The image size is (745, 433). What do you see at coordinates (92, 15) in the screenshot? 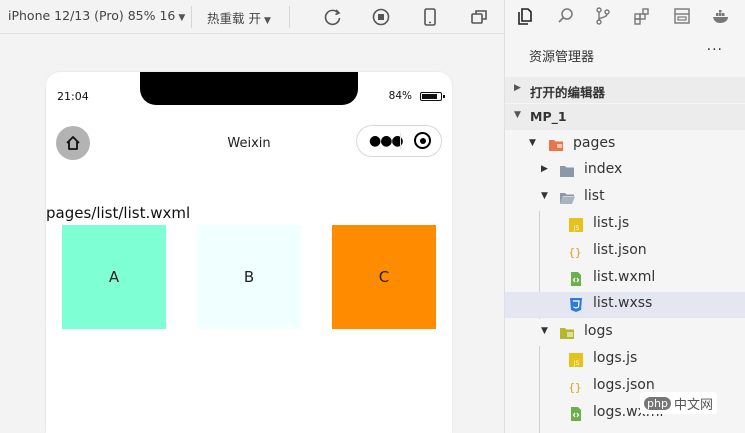
I see `device-select-label: iPhone 12/13 (Pro) 85% 16` at bounding box center [92, 15].